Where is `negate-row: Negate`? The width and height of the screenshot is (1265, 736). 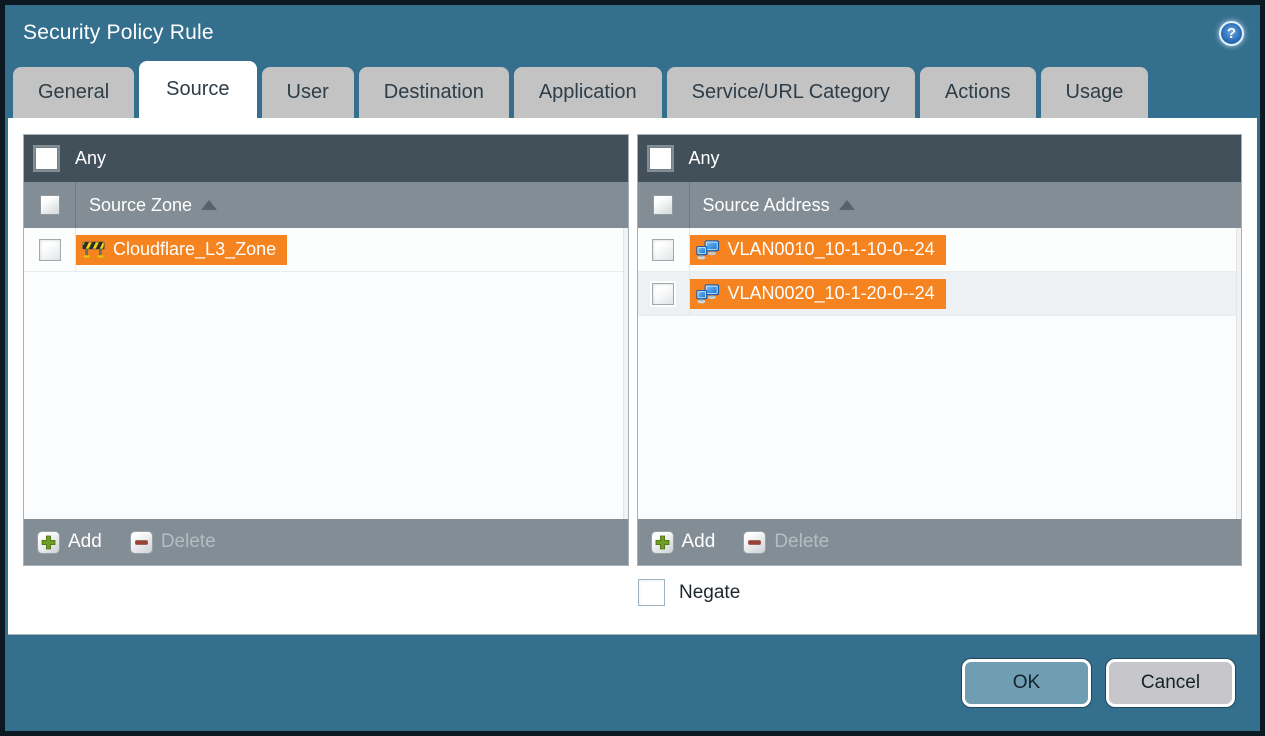
negate-row: Negate is located at coordinates (632, 592).